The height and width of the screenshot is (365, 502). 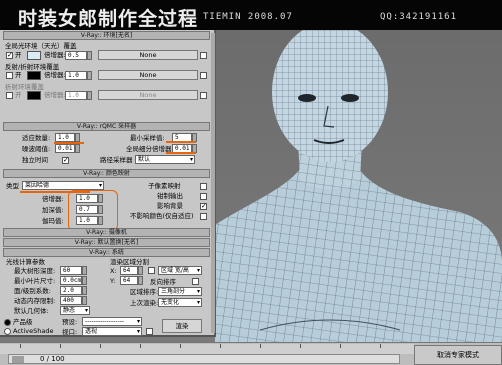 I want to click on reverse-order-label: 反向排序, so click(x=163, y=282).